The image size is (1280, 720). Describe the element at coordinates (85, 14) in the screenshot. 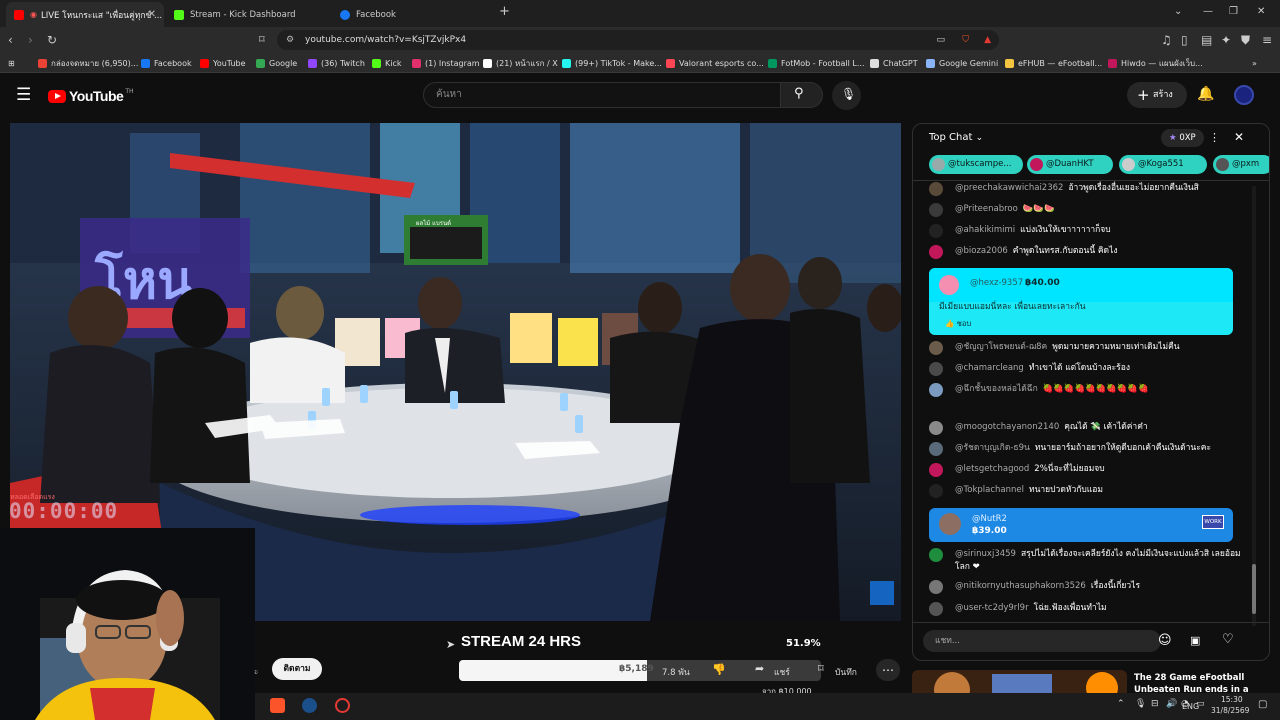

I see `tab-youtube-live: ◉ LIVE โหนกระแส "เพื่อนคู่ทุกข์ ... ✕` at that location.